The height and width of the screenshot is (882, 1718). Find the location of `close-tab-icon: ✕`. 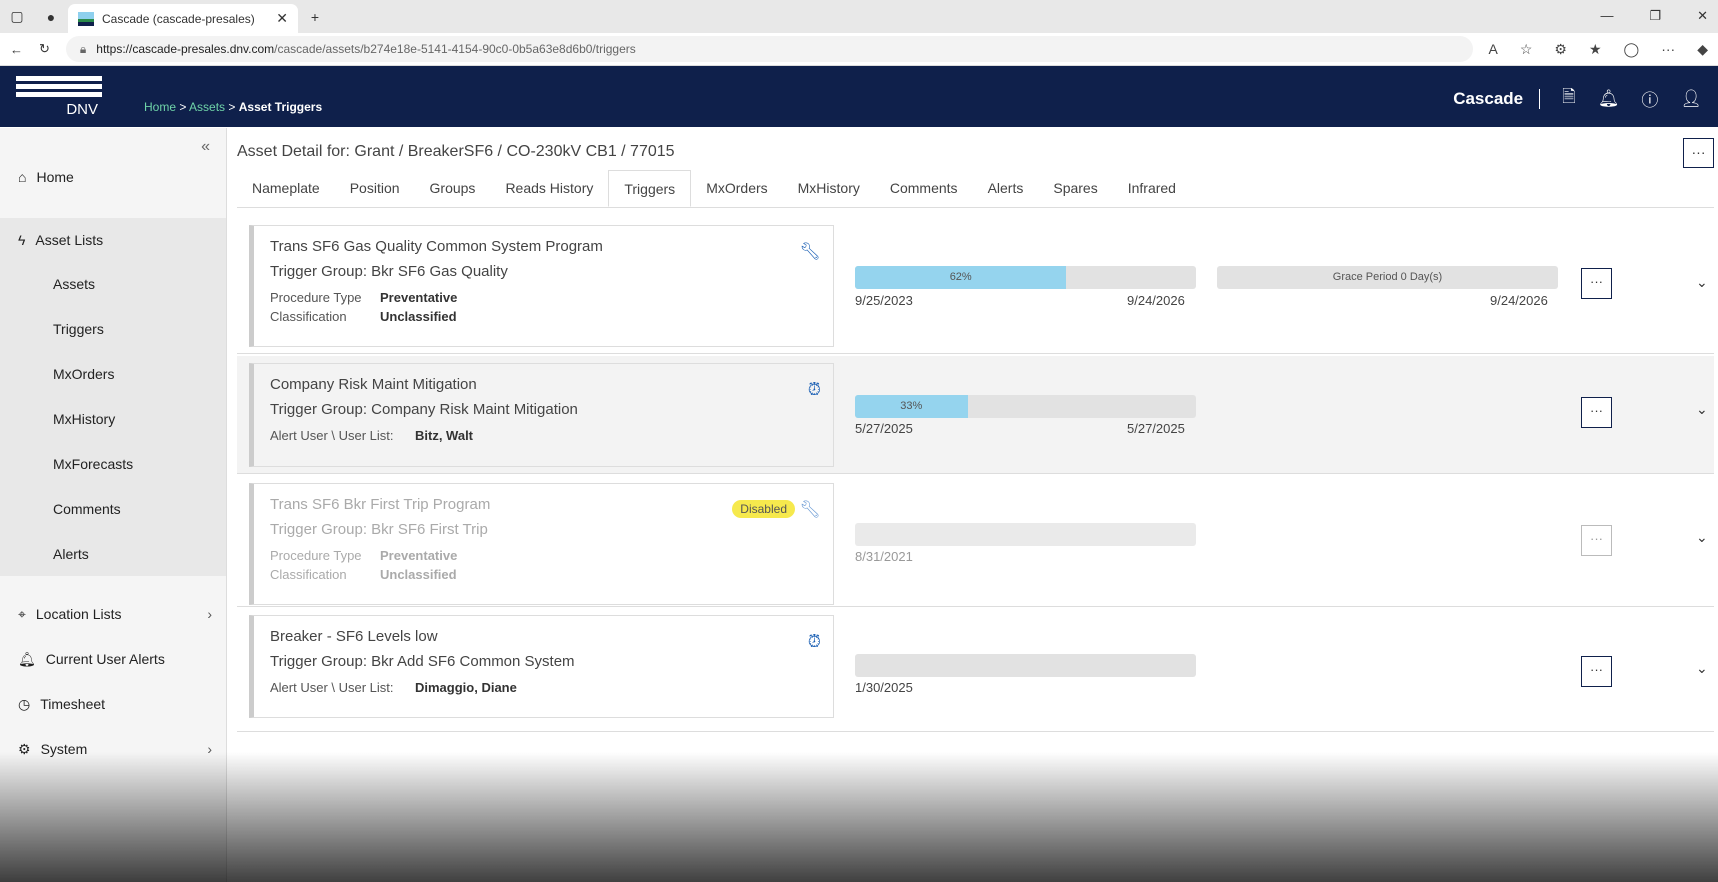

close-tab-icon: ✕ is located at coordinates (282, 18).